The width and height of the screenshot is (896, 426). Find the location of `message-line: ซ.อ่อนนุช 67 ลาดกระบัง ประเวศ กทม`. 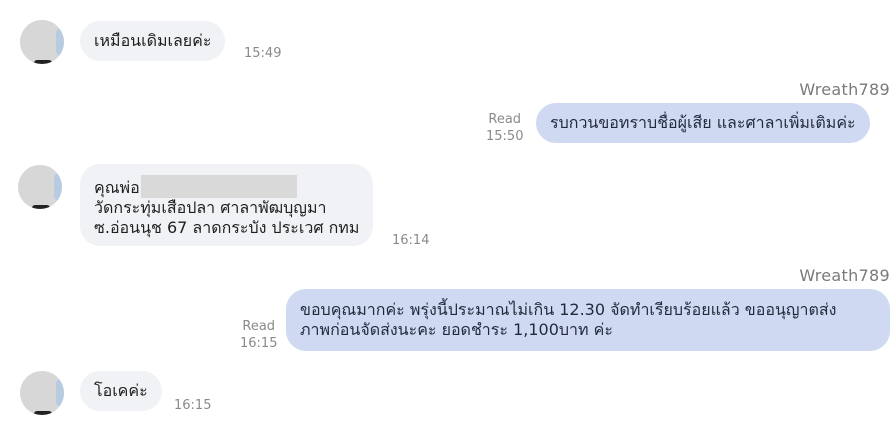

message-line: ซ.อ่อนนุช 67 ลาดกระบัง ประเวศ กทม is located at coordinates (227, 227).